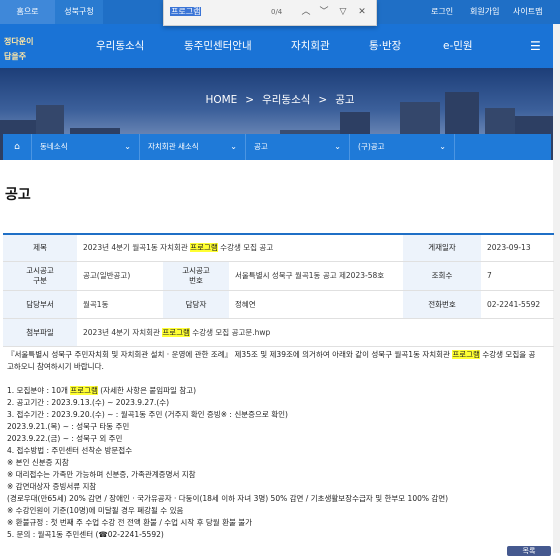 This screenshot has width=560, height=556. Describe the element at coordinates (85, 534) in the screenshot. I see `body-line: 5. 문의 : 월곡1동 주민센터 (☎02-2241-5592)` at that location.